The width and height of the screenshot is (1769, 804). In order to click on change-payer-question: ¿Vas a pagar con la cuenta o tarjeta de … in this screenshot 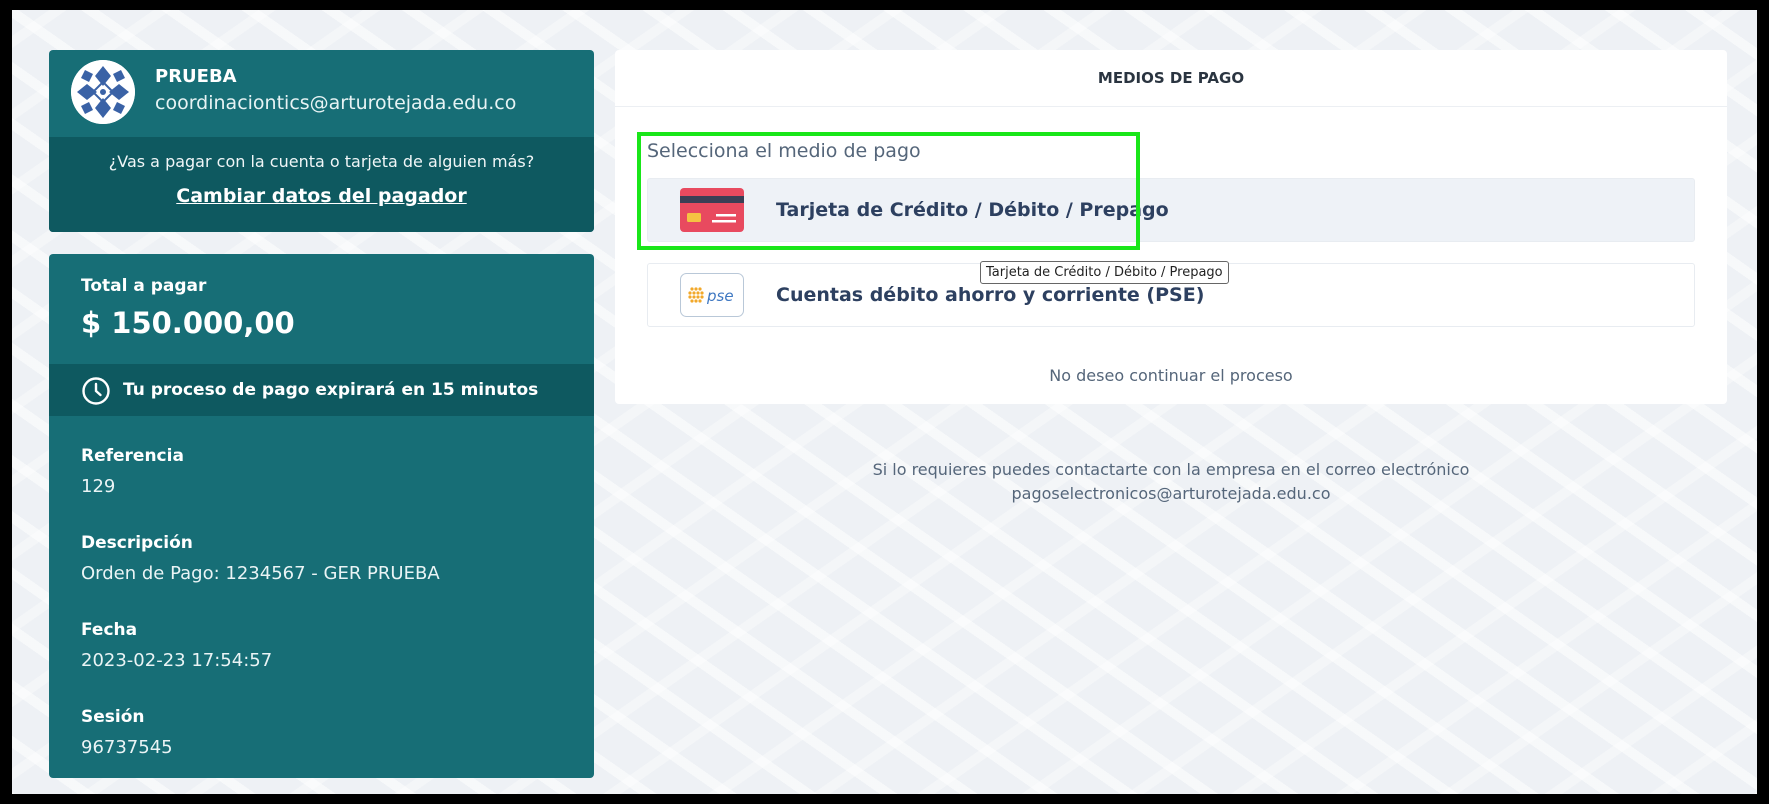, I will do `click(321, 161)`.